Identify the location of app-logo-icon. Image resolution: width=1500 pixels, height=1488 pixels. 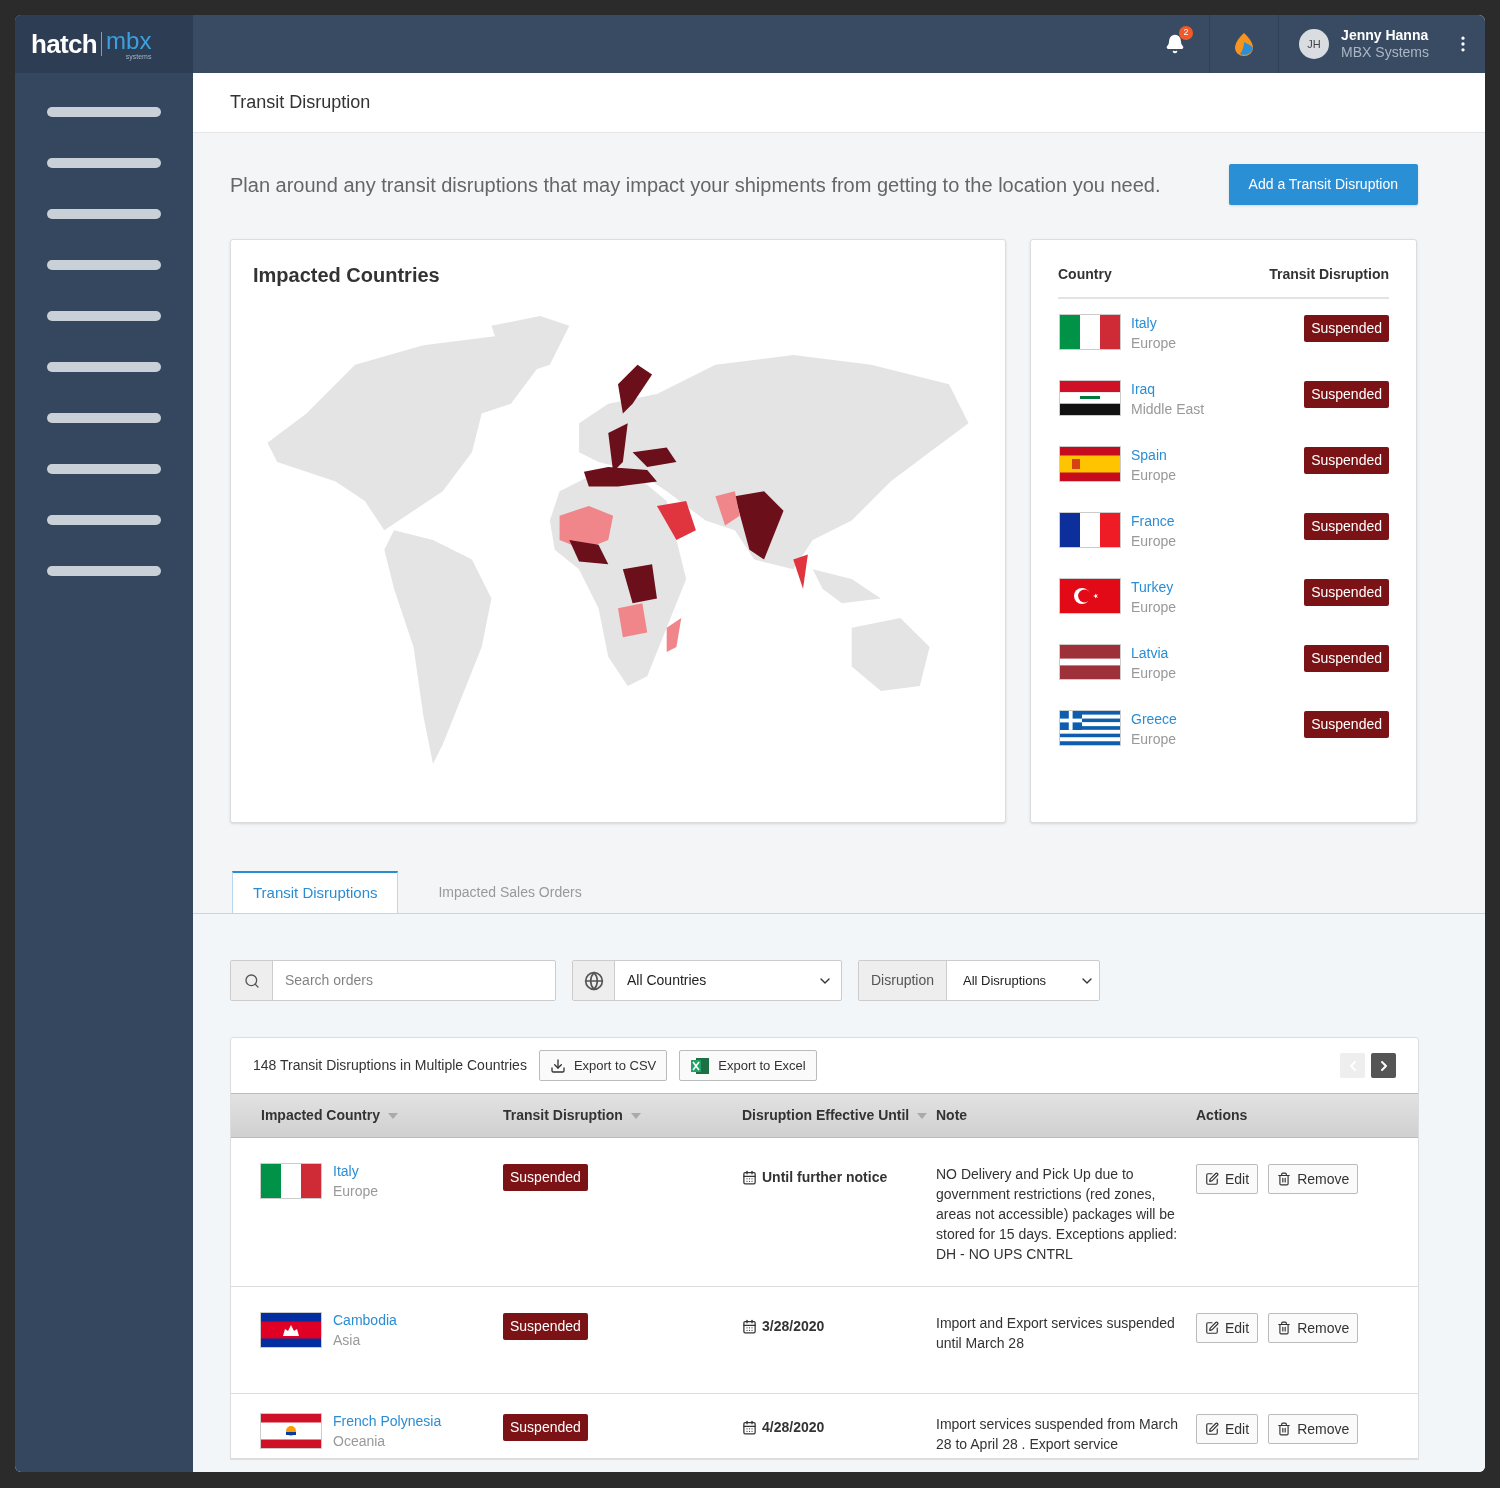
(1244, 44).